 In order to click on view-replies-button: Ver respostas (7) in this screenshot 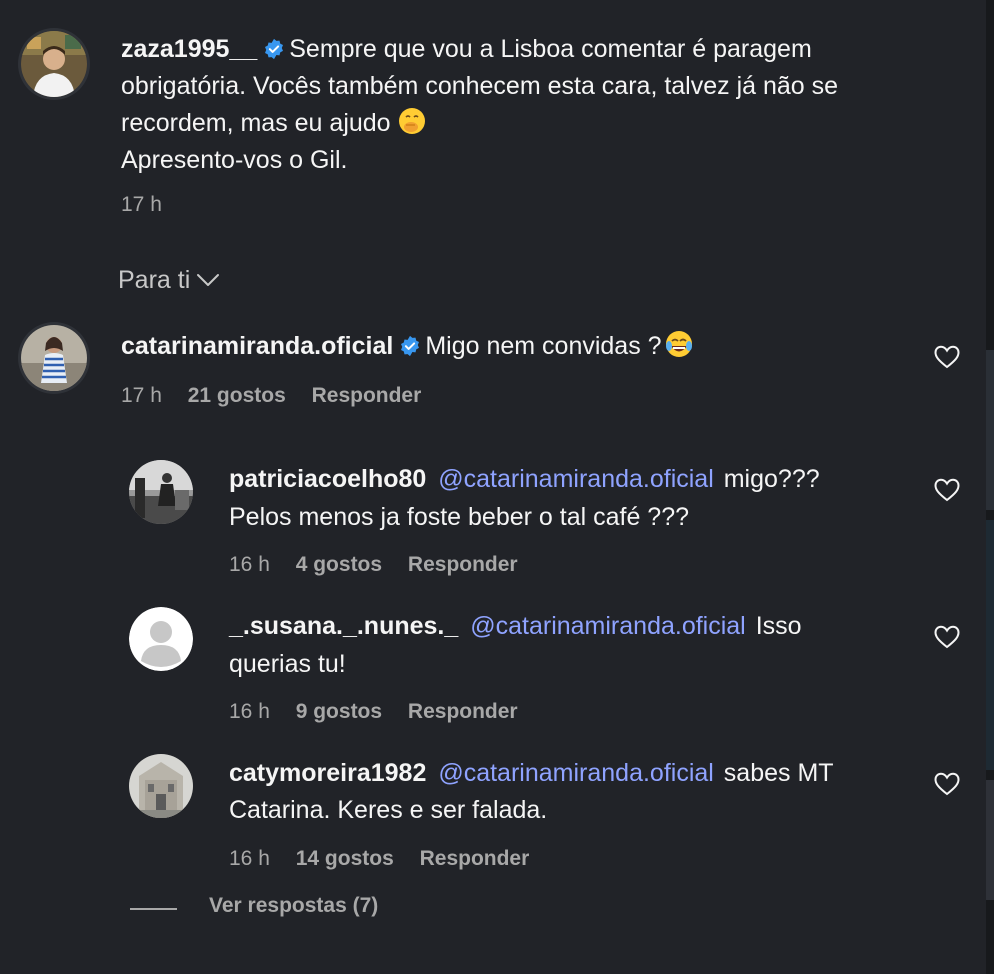, I will do `click(293, 906)`.